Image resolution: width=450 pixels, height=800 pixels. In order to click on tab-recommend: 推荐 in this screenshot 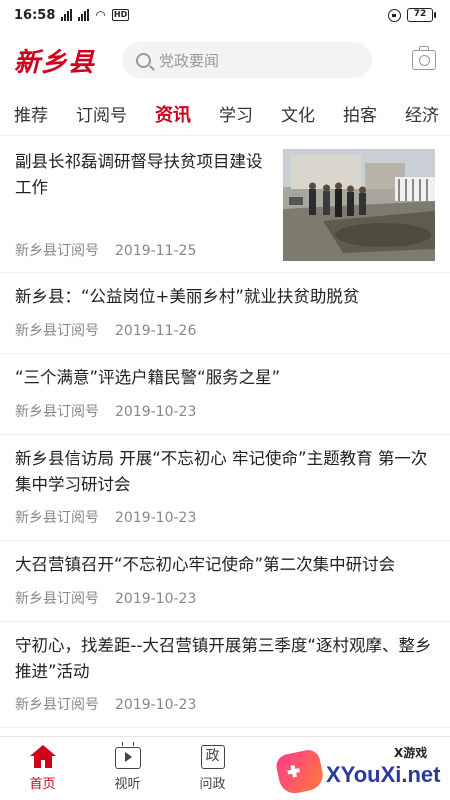, I will do `click(31, 113)`.